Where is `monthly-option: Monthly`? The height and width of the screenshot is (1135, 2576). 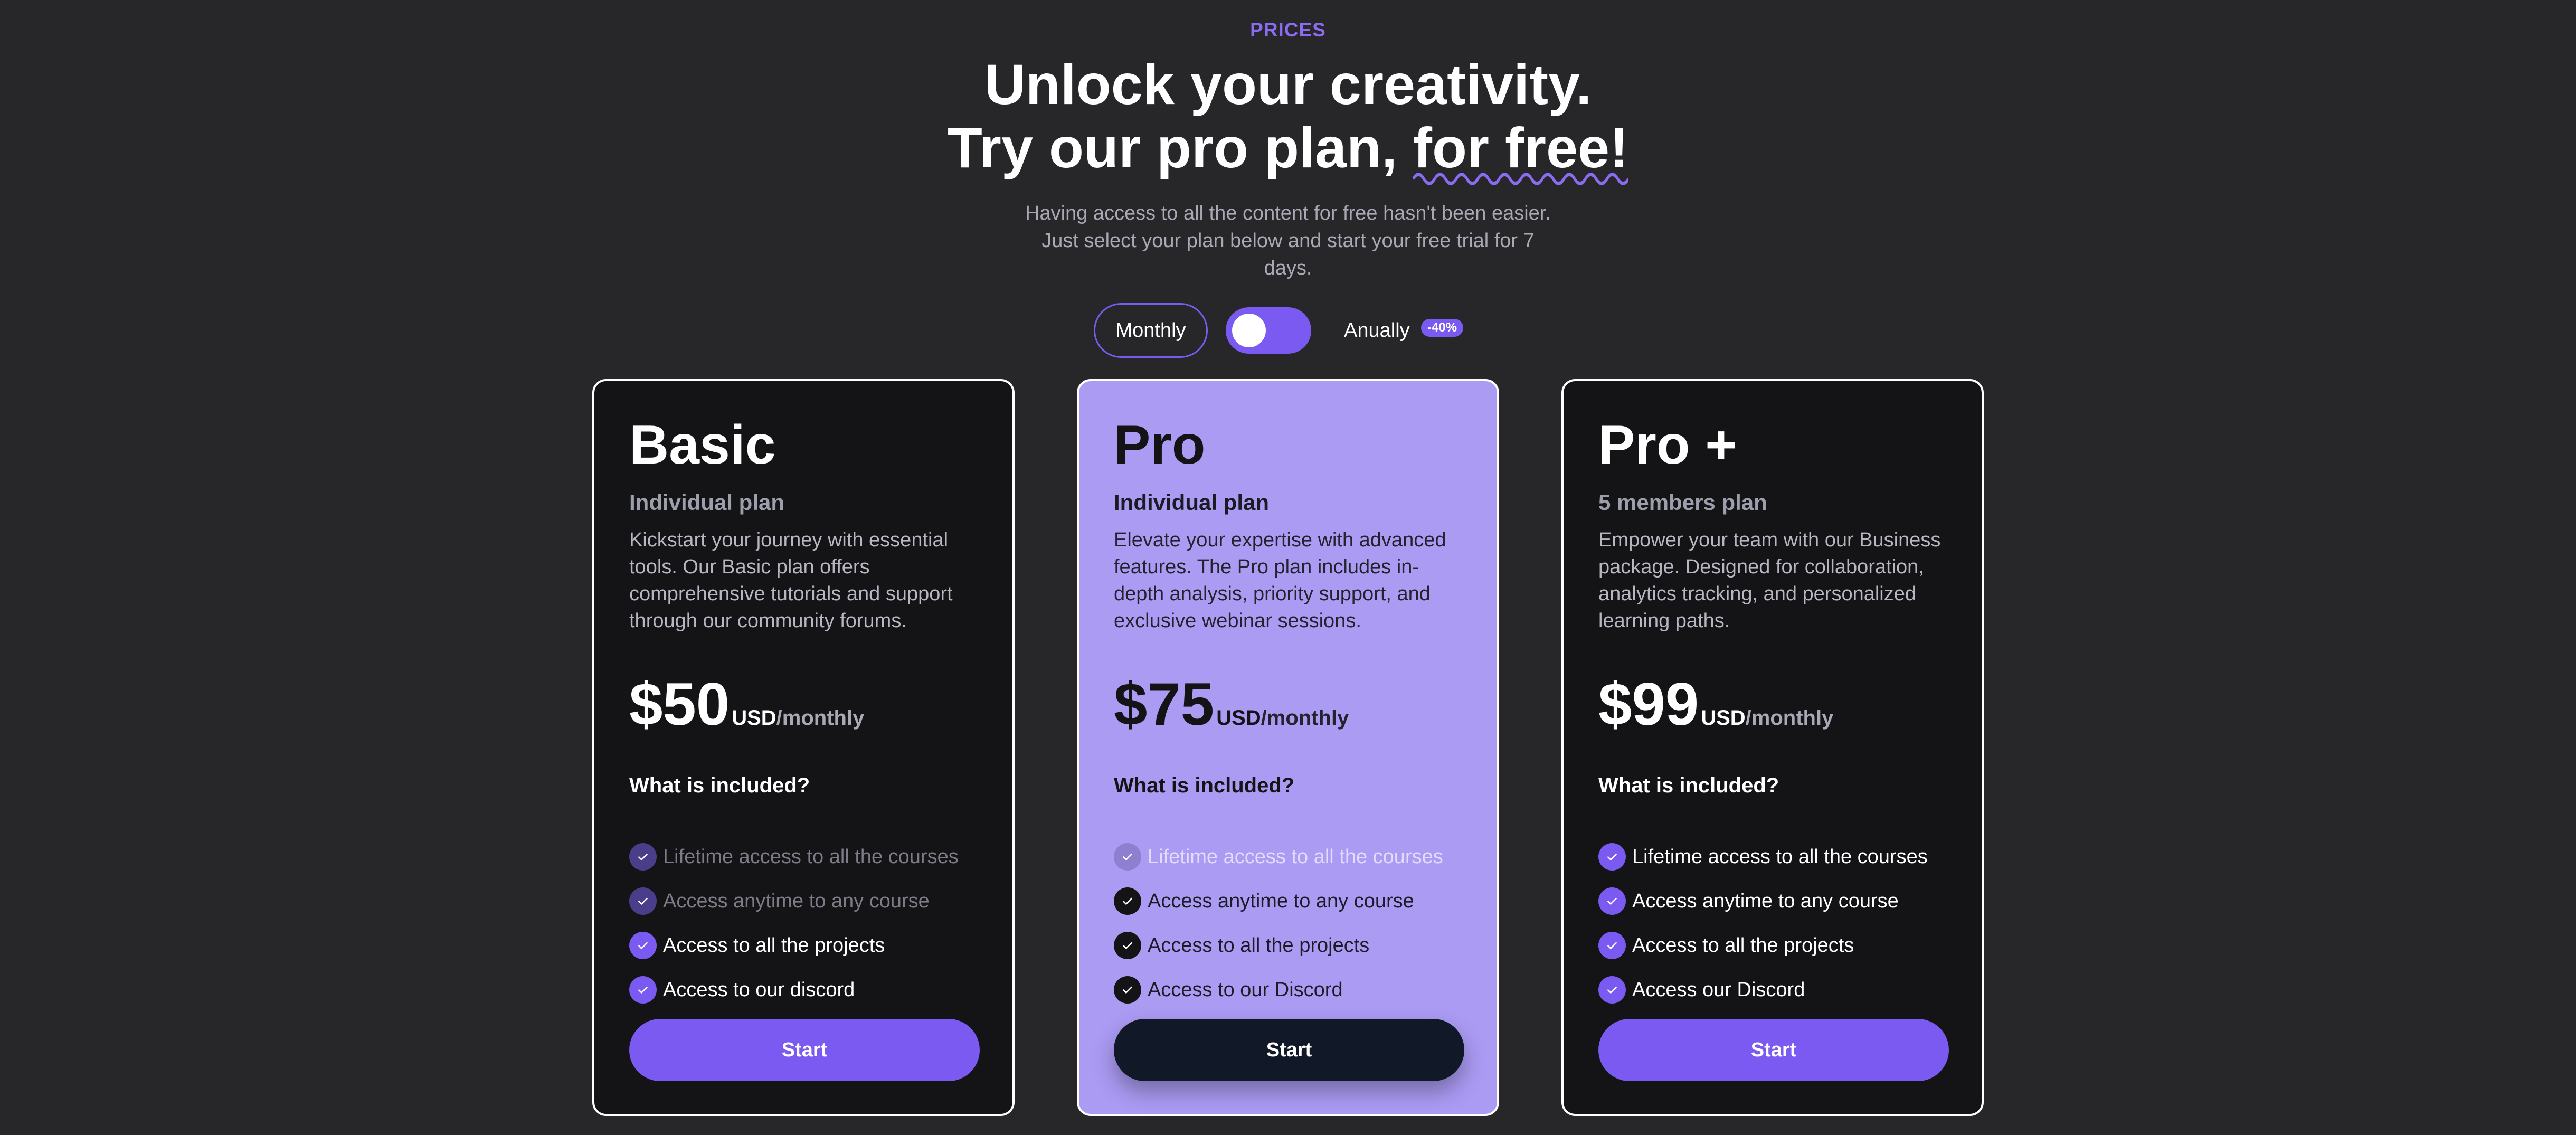
monthly-option: Monthly is located at coordinates (1151, 331).